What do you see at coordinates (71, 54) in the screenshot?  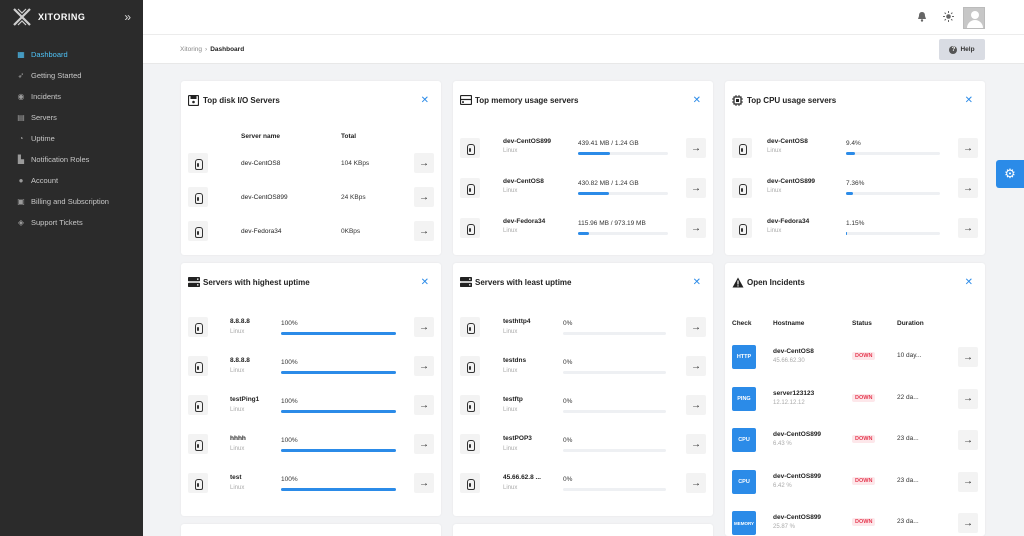 I see `sidebar-item-dashboard: ▦ Dashboard` at bounding box center [71, 54].